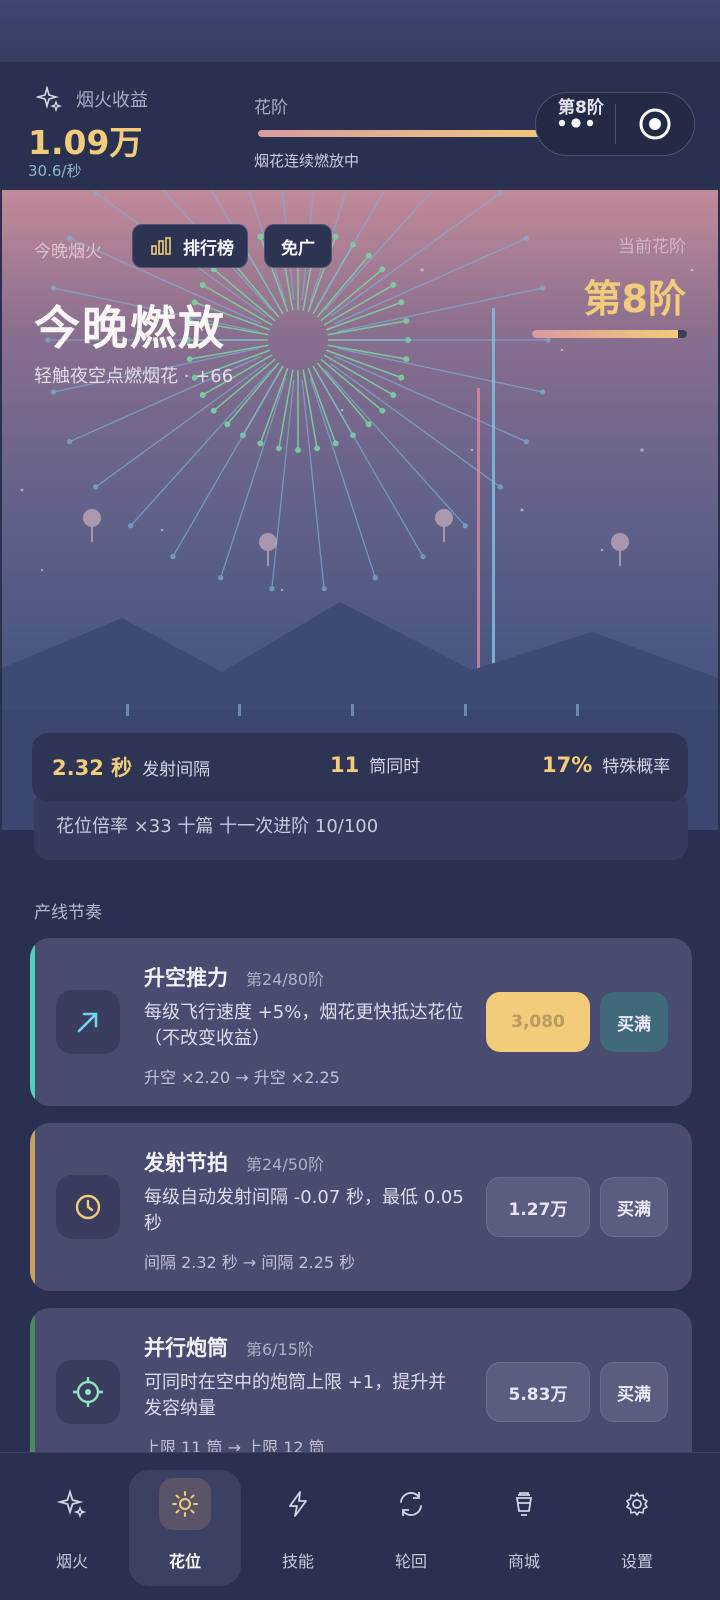  Describe the element at coordinates (523, 1561) in the screenshot. I see `tab-label: 商城` at that location.